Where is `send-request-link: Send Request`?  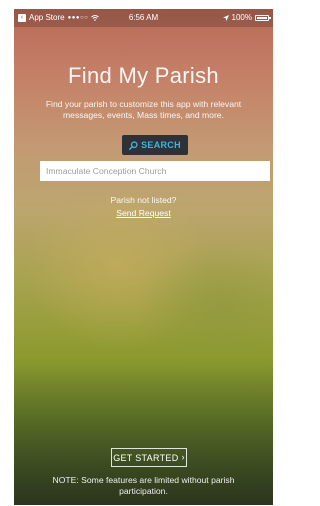 send-request-link: Send Request is located at coordinates (143, 213).